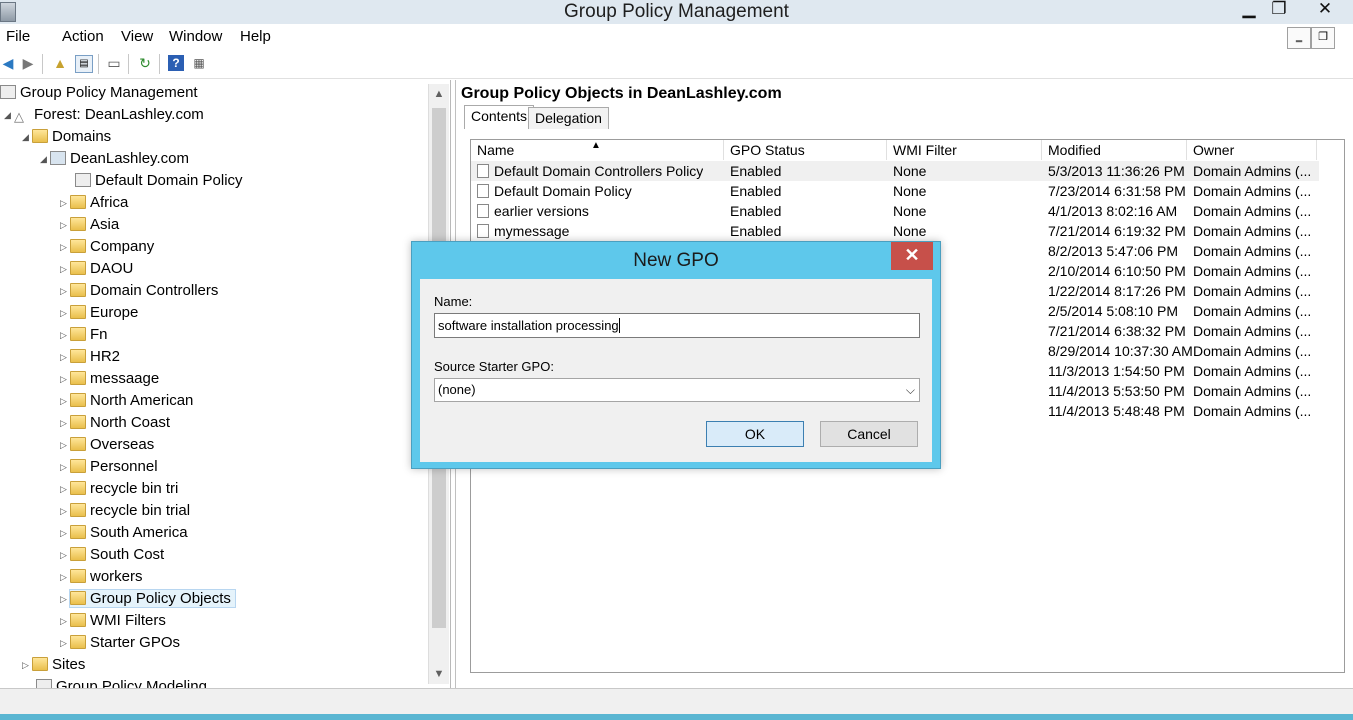 Image resolution: width=1353 pixels, height=720 pixels. I want to click on column-header-name: Name ▲, so click(597, 150).